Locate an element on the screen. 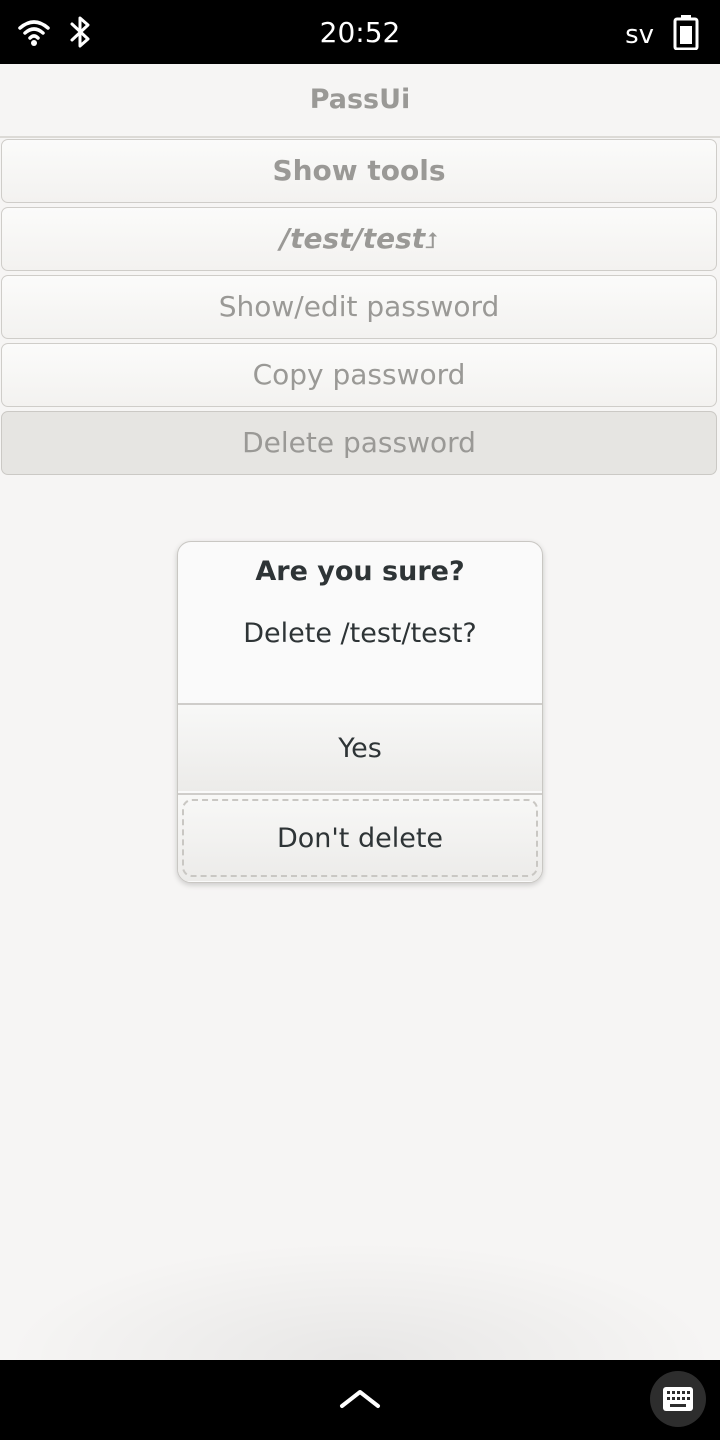 Image resolution: width=720 pixels, height=1440 pixels. dialog-title: Are you sure? is located at coordinates (360, 571).